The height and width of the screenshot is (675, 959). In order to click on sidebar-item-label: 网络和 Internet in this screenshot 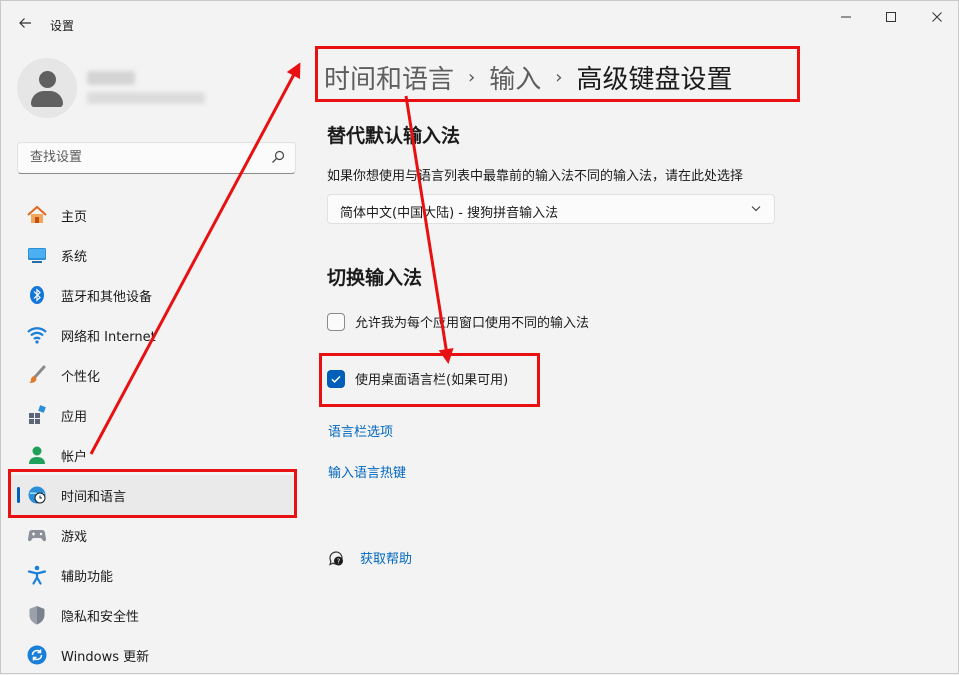, I will do `click(108, 337)`.